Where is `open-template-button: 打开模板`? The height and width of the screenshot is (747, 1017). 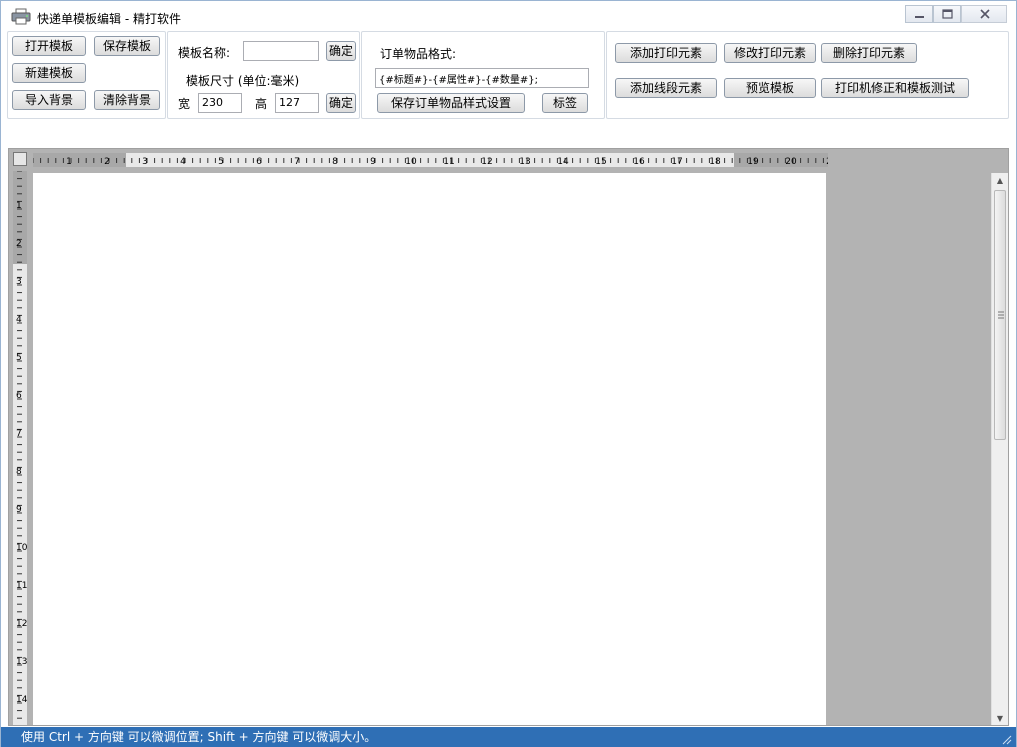
open-template-button: 打开模板 is located at coordinates (49, 46).